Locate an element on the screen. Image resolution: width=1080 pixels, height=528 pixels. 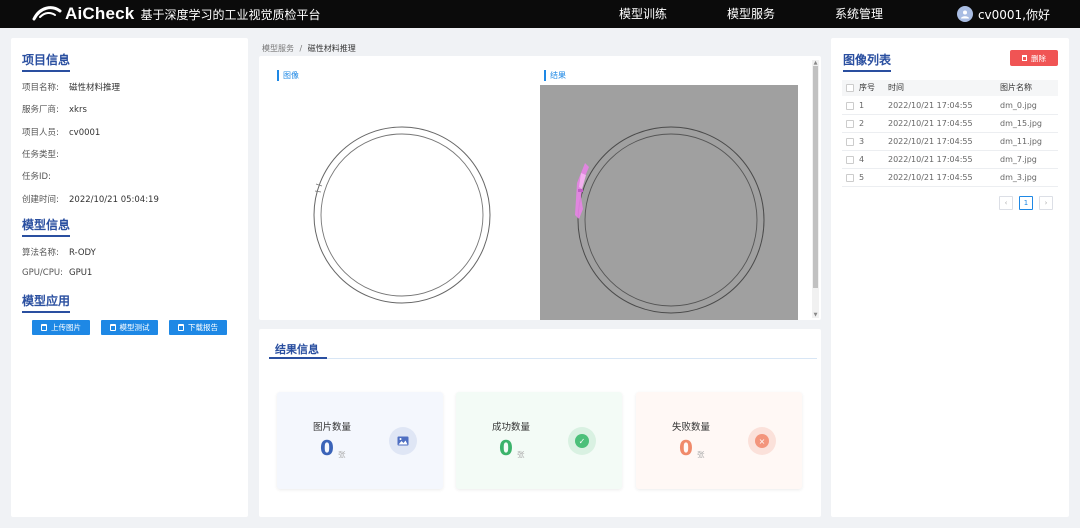
picture-icon is located at coordinates (403, 441).